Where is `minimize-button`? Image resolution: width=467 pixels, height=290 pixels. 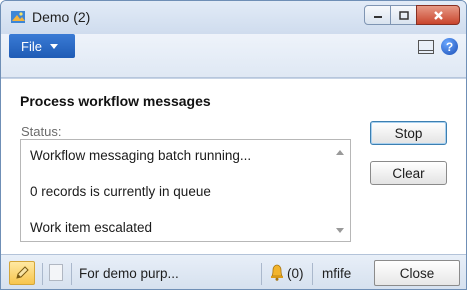 minimize-button is located at coordinates (377, 15).